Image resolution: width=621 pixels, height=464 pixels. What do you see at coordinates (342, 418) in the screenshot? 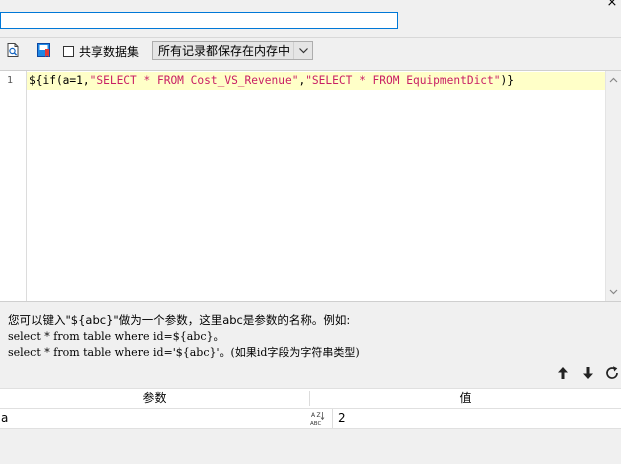
I see `param-value-cell: 2` at bounding box center [342, 418].